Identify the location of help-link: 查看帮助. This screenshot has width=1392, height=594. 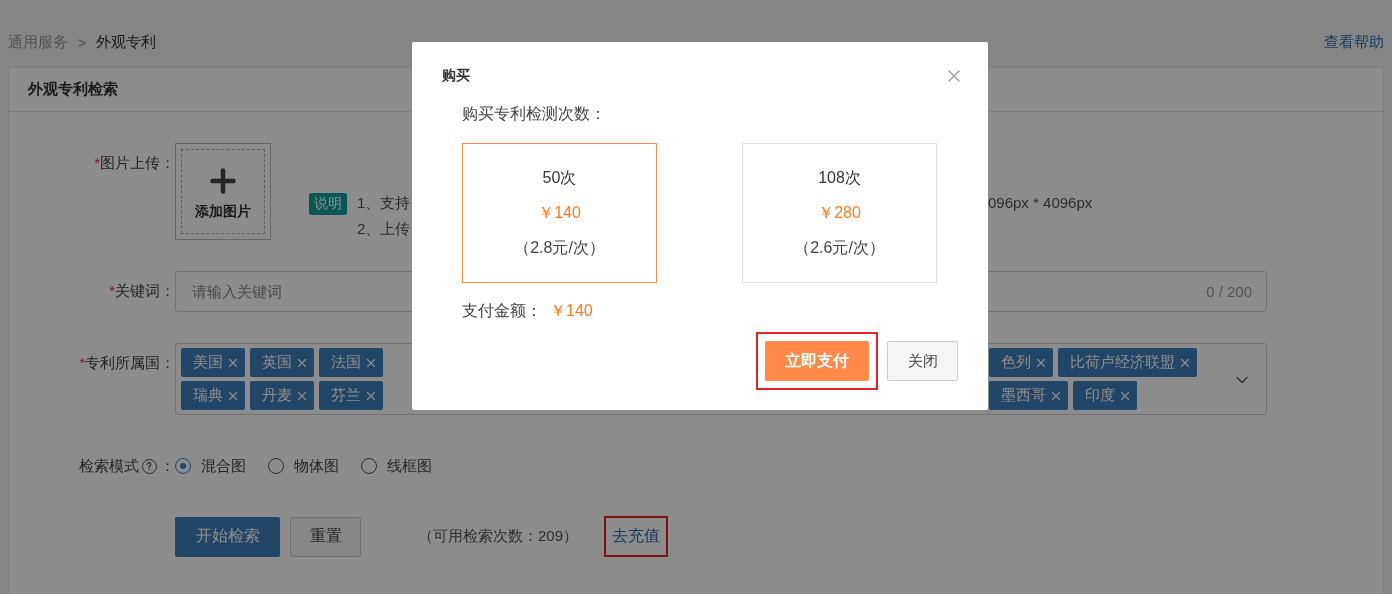
(1354, 42).